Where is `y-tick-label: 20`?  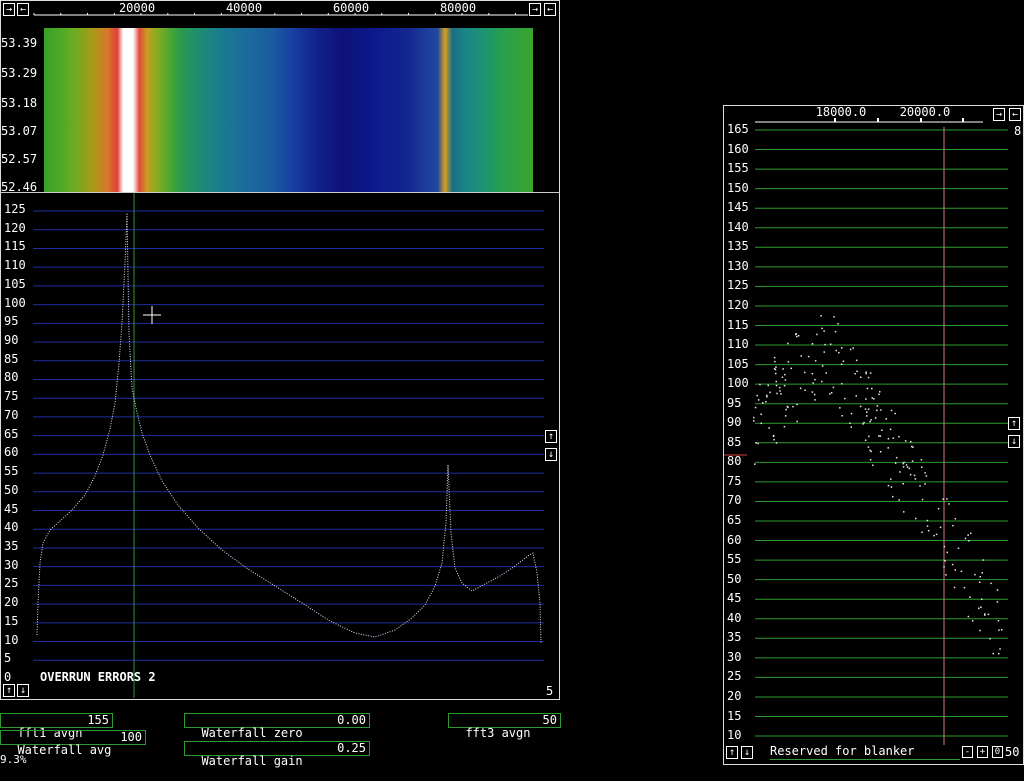
y-tick-label: 20 is located at coordinates (11, 602).